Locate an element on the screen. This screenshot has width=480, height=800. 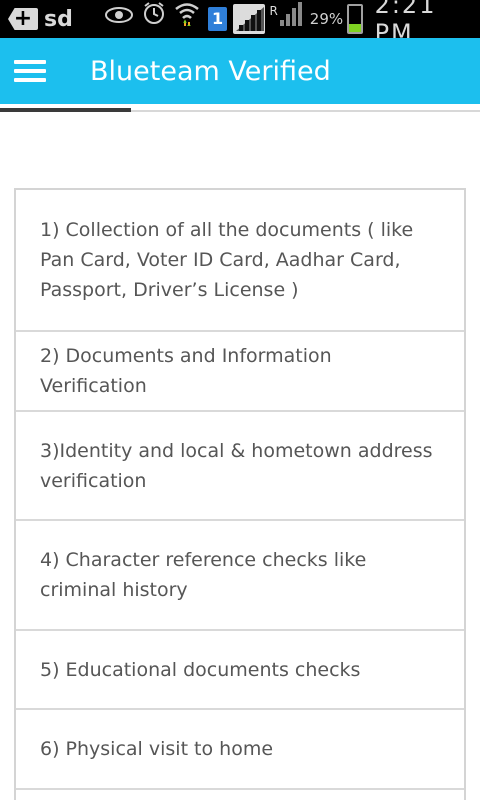
list-item: 6) Physical visit to home is located at coordinates (240, 750).